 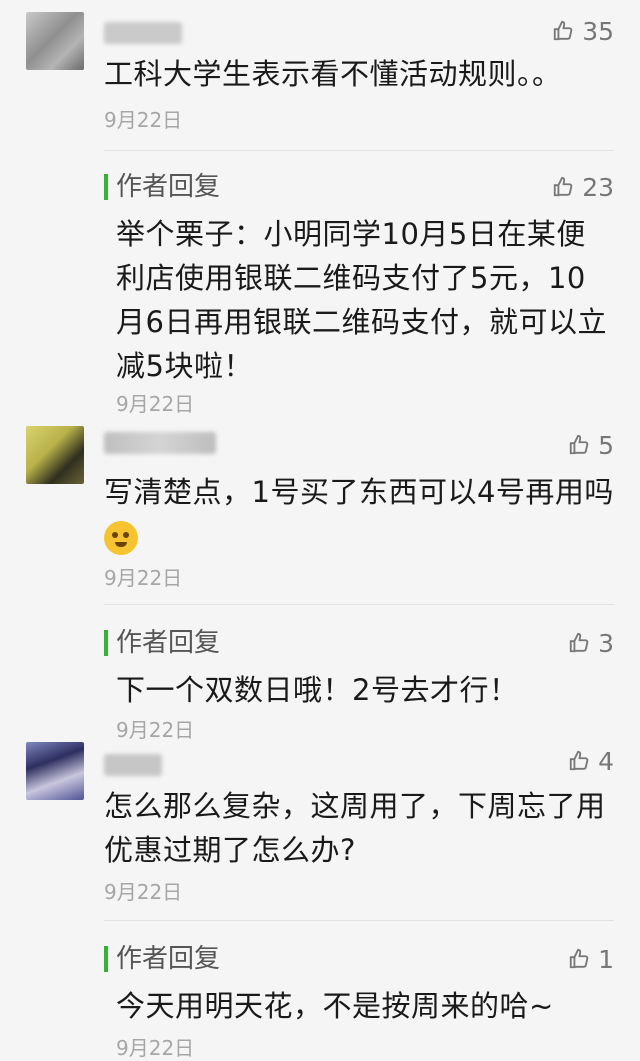 What do you see at coordinates (598, 187) in the screenshot?
I see `reply-like-count: 23` at bounding box center [598, 187].